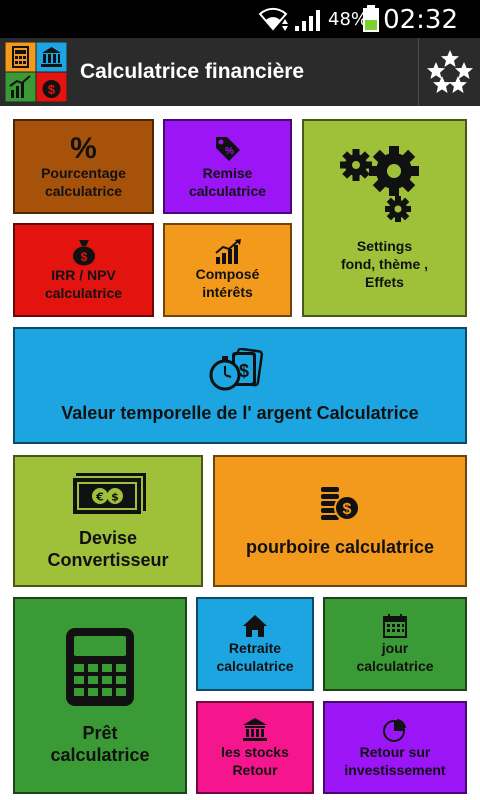 The height and width of the screenshot is (800, 480). Describe the element at coordinates (420, 20) in the screenshot. I see `clock: 02:32` at that location.